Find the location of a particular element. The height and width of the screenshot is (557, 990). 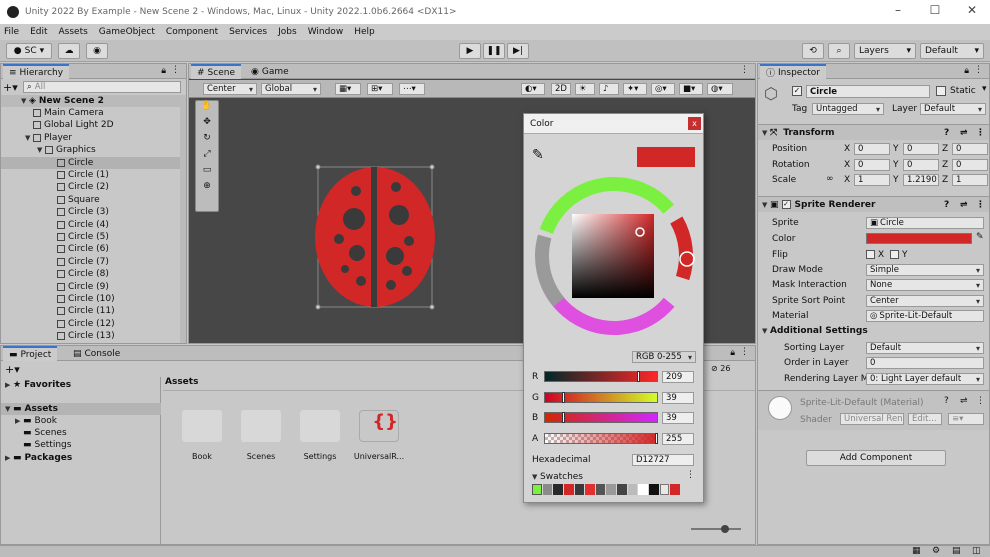

hierarchy-item: Circle (10) is located at coordinates (90, 299).